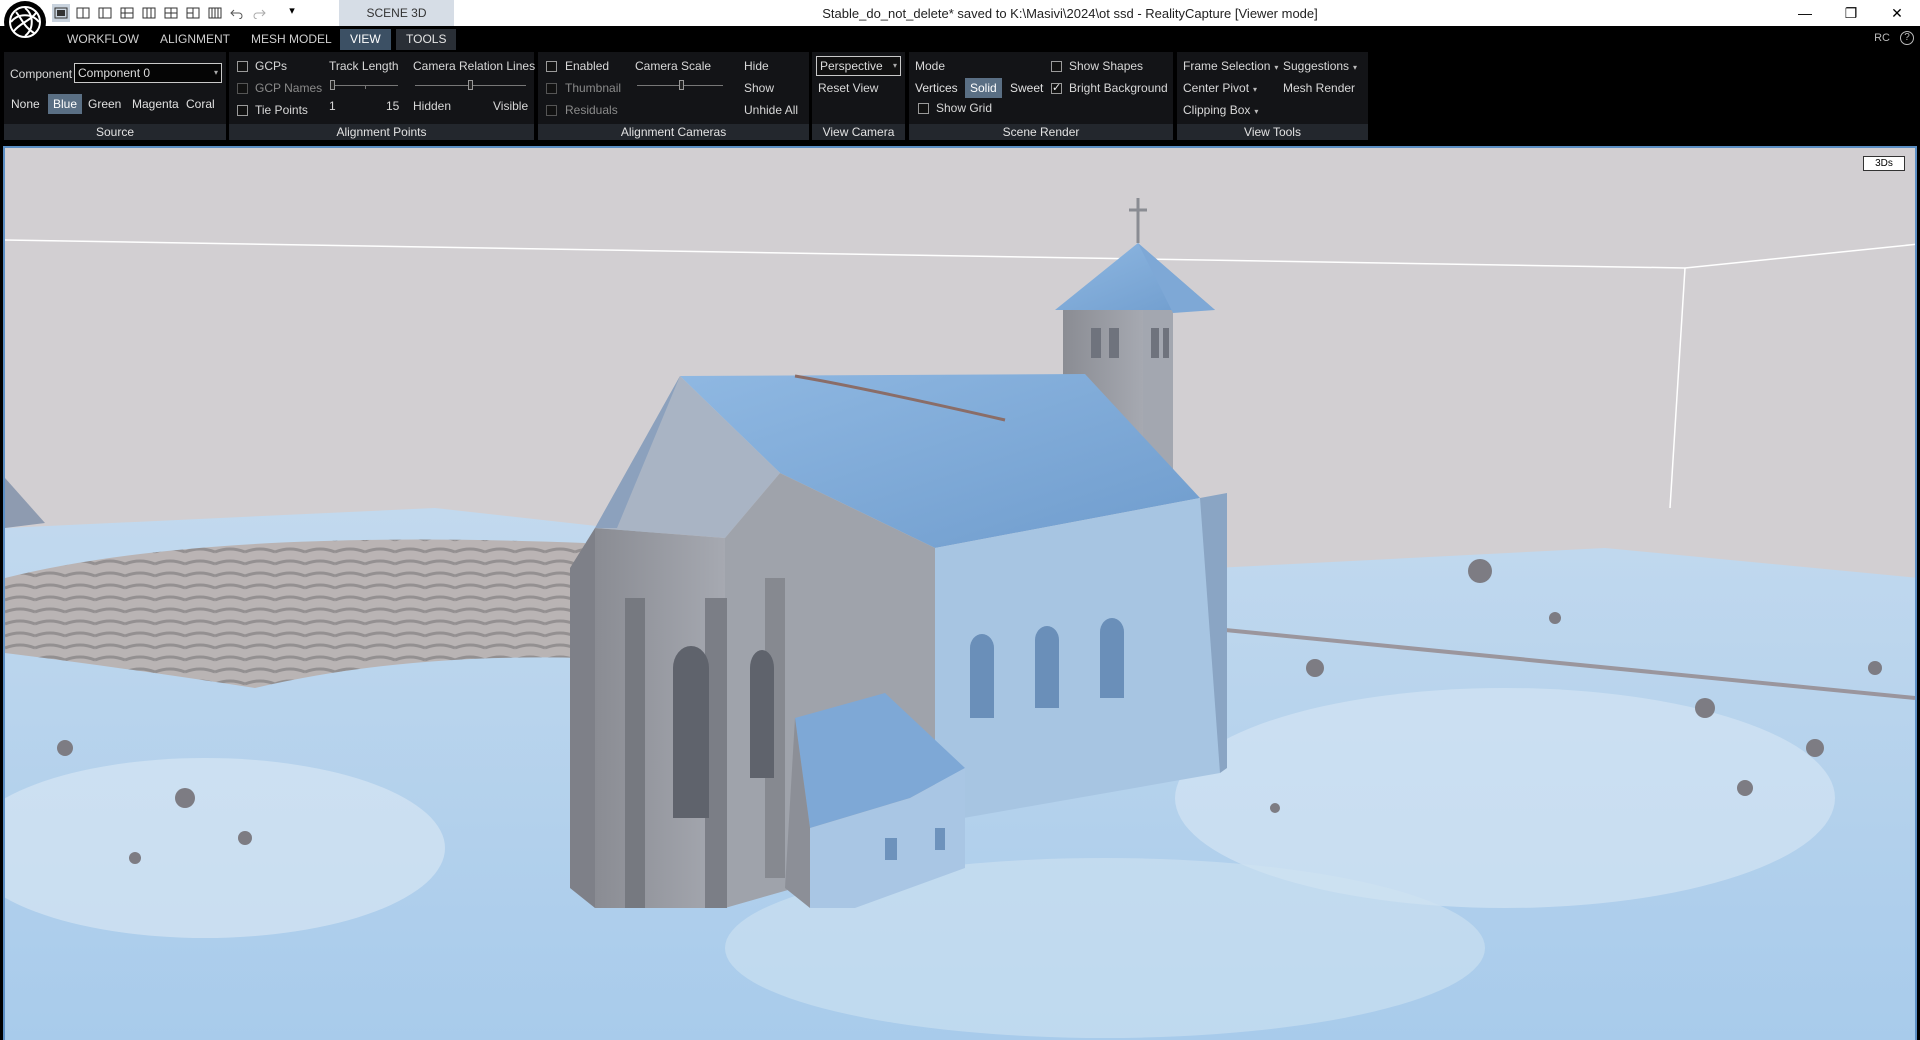 The width and height of the screenshot is (1920, 1040). I want to click on component-select: Component 0 ▾, so click(148, 73).